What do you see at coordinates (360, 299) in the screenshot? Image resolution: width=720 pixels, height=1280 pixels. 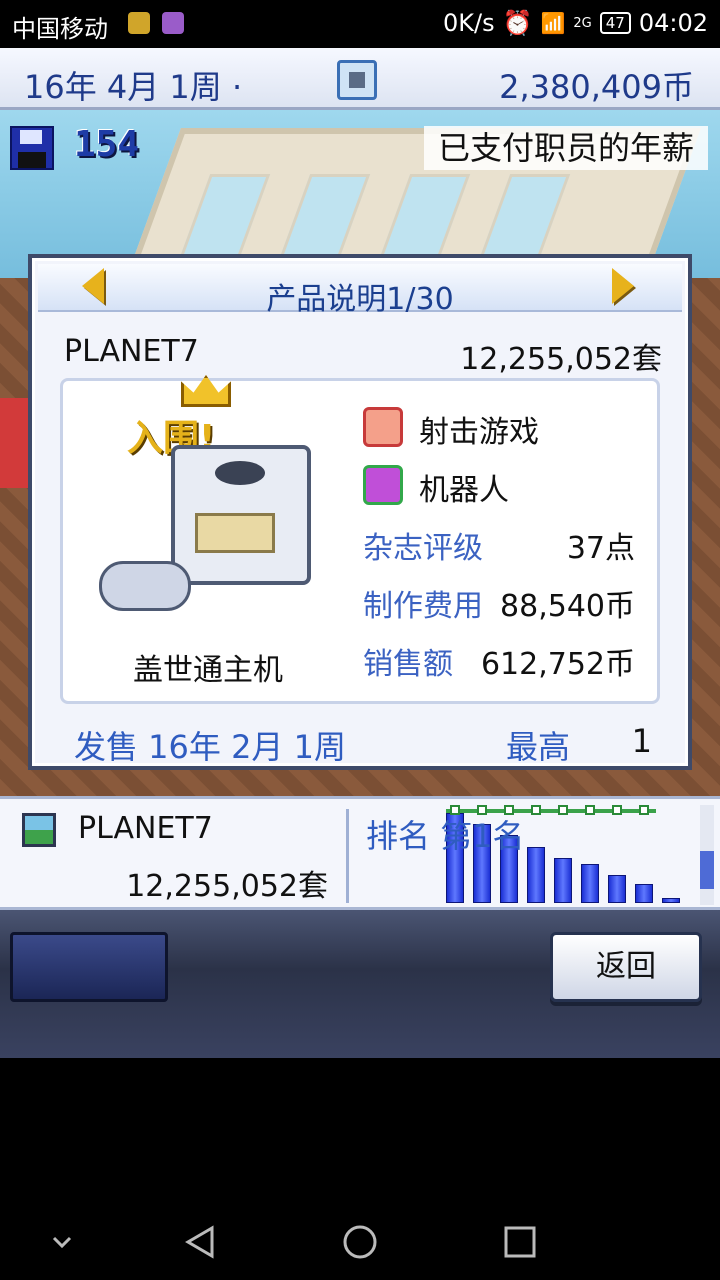 I see `dialog-title: 产品说明1/30` at bounding box center [360, 299].